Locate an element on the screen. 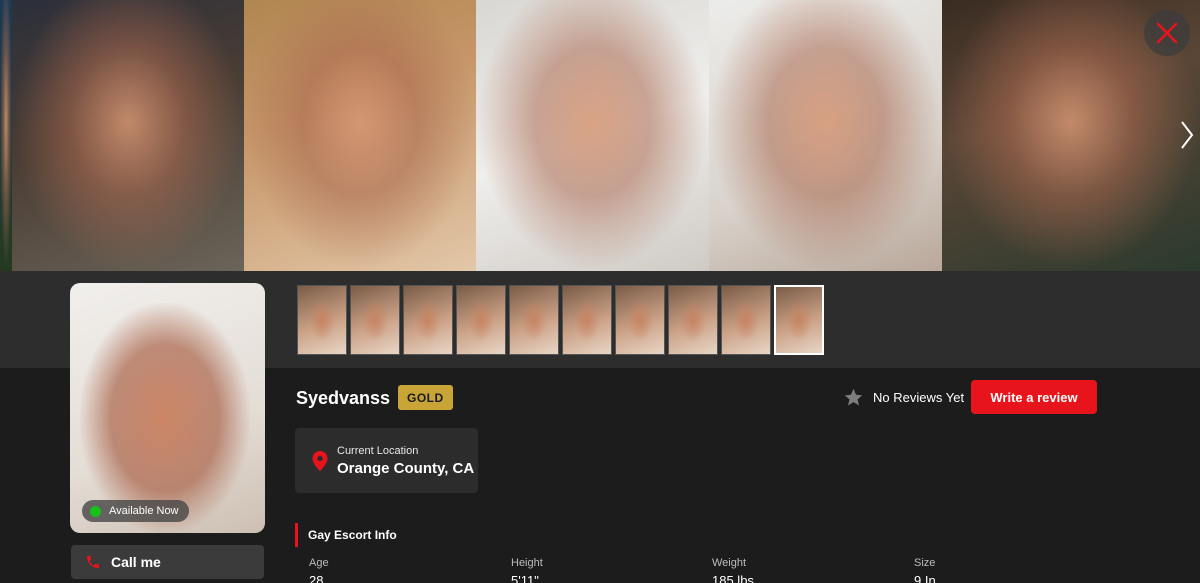  close-gallery-button is located at coordinates (1167, 33).